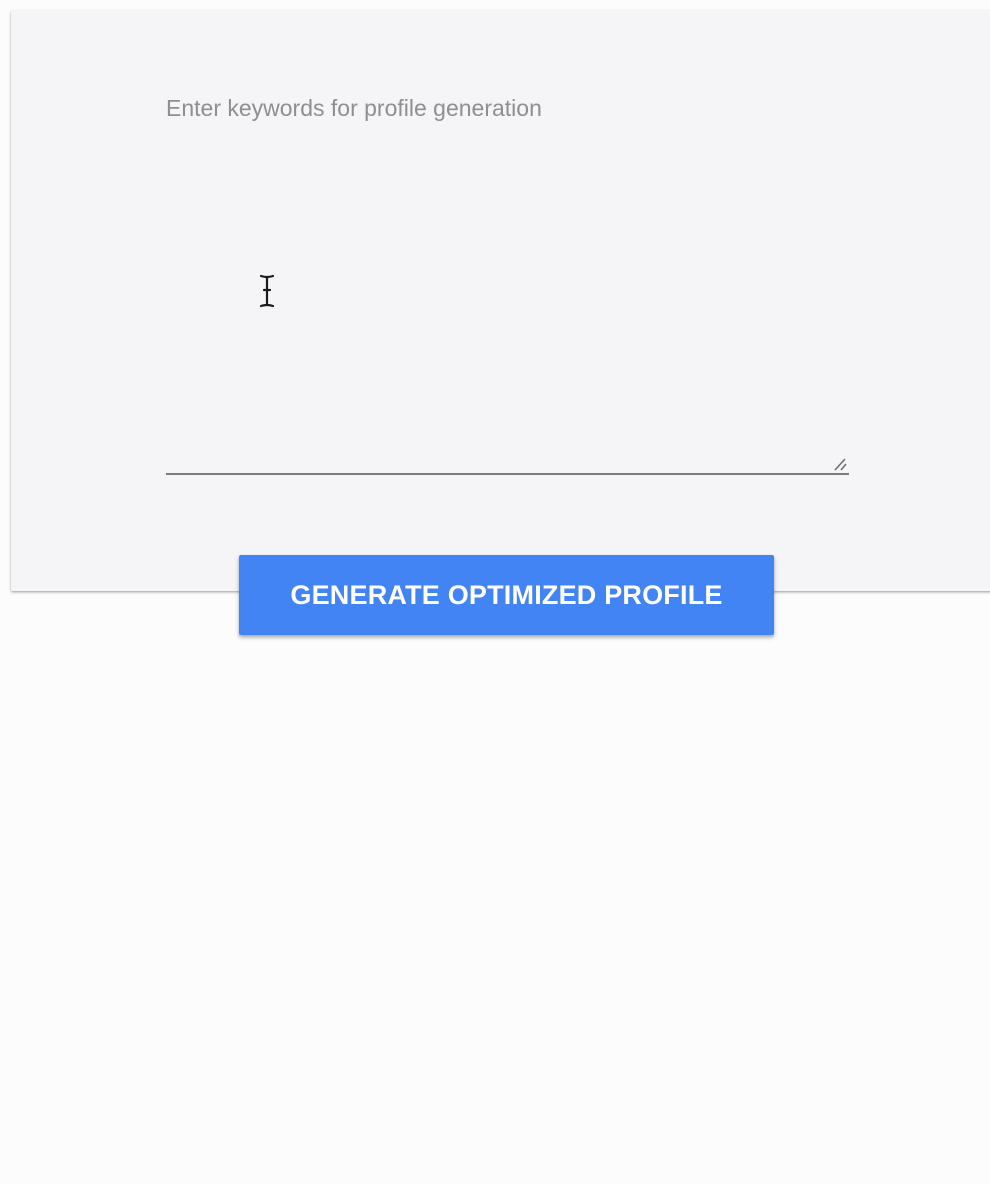 Image resolution: width=990 pixels, height=1184 pixels. Describe the element at coordinates (267, 291) in the screenshot. I see `i-beam-cursor-icon` at that location.